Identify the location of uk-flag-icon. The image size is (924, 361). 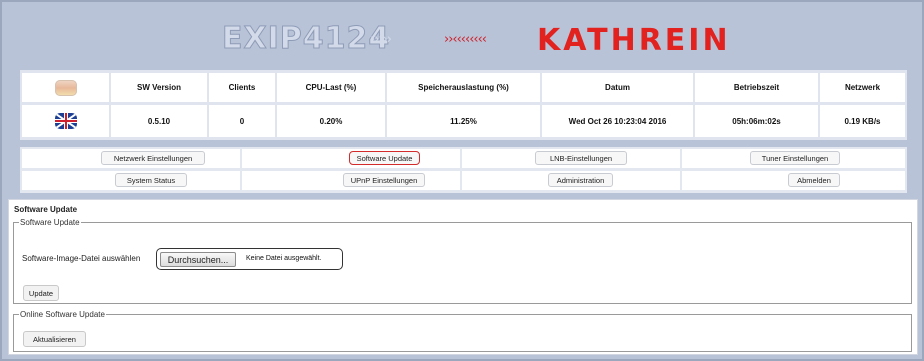
(65, 121).